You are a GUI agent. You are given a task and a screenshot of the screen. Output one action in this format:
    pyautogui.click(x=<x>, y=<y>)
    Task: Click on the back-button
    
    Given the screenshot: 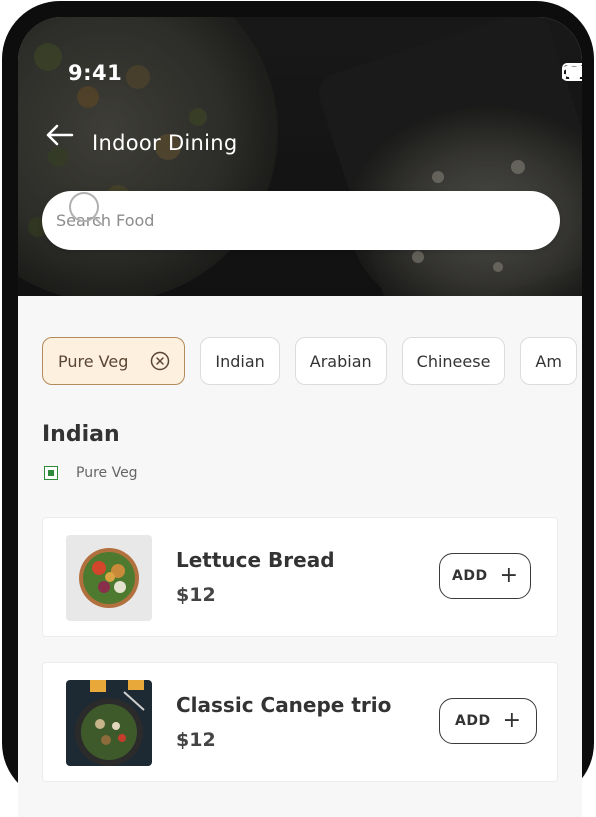 What is the action you would take?
    pyautogui.click(x=61, y=142)
    